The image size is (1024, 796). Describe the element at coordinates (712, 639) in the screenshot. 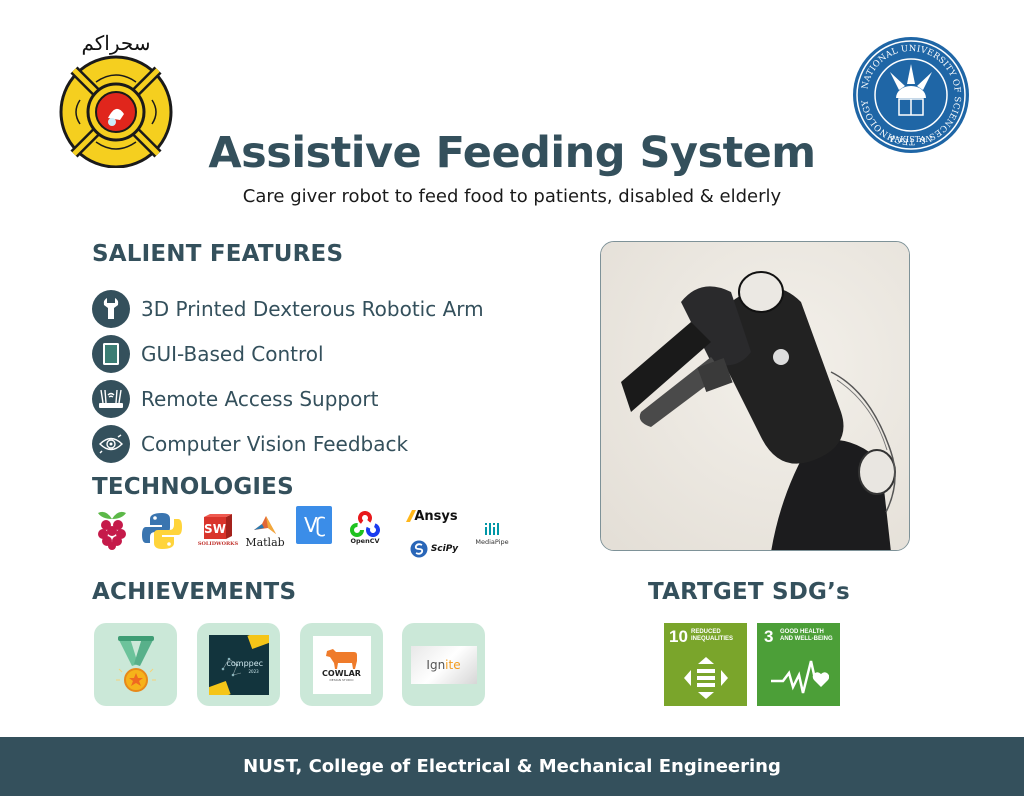

I see `sdg-title-line2: INEQUALITIES` at that location.